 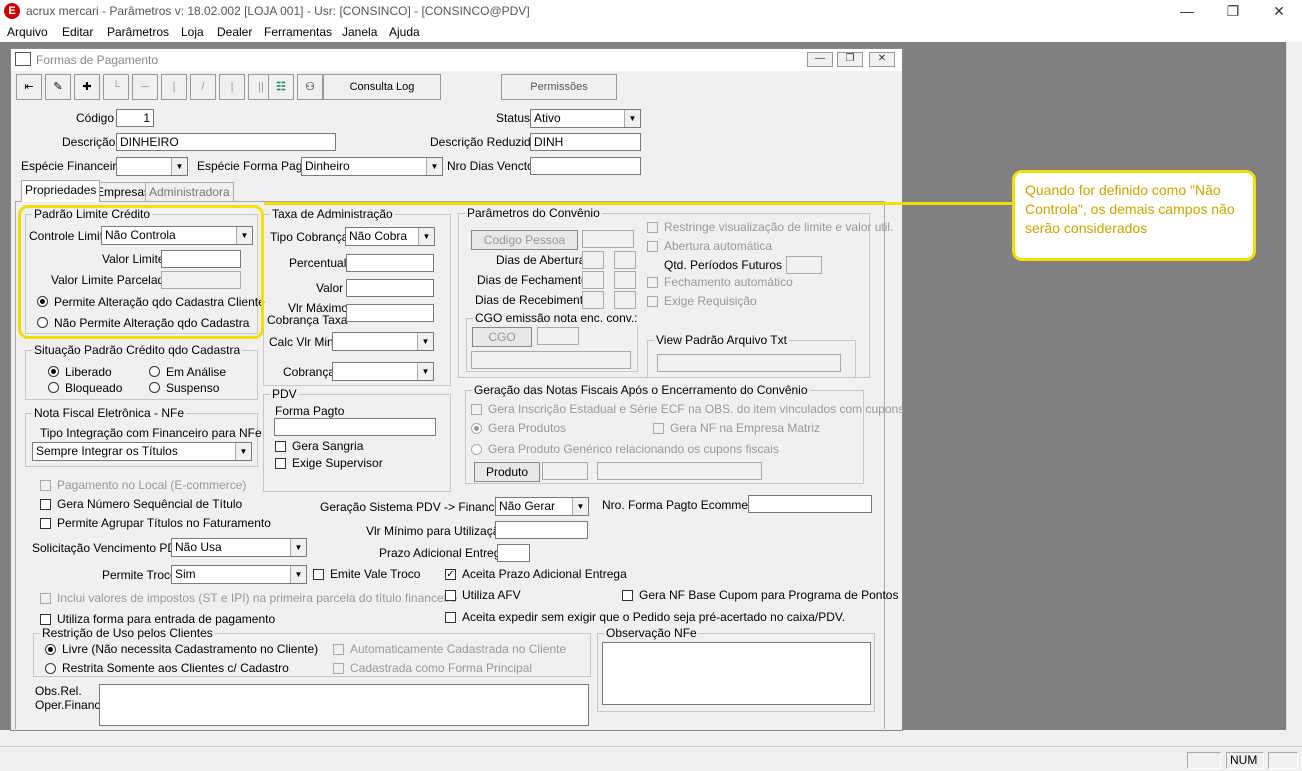 What do you see at coordinates (608, 239) in the screenshot?
I see `codigo-pessoa-field` at bounding box center [608, 239].